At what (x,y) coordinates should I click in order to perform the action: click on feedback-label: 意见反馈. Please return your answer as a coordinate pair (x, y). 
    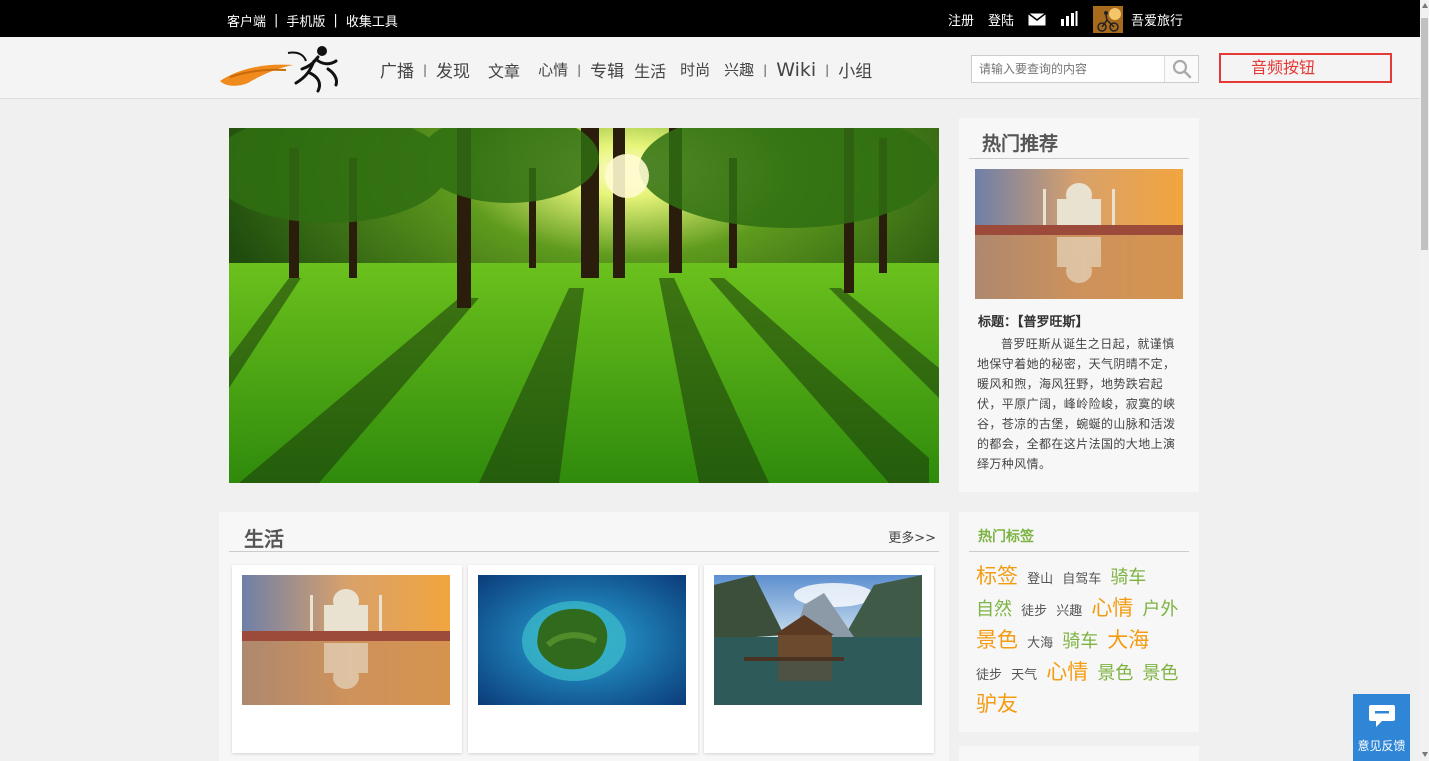
    Looking at the image, I should click on (1381, 746).